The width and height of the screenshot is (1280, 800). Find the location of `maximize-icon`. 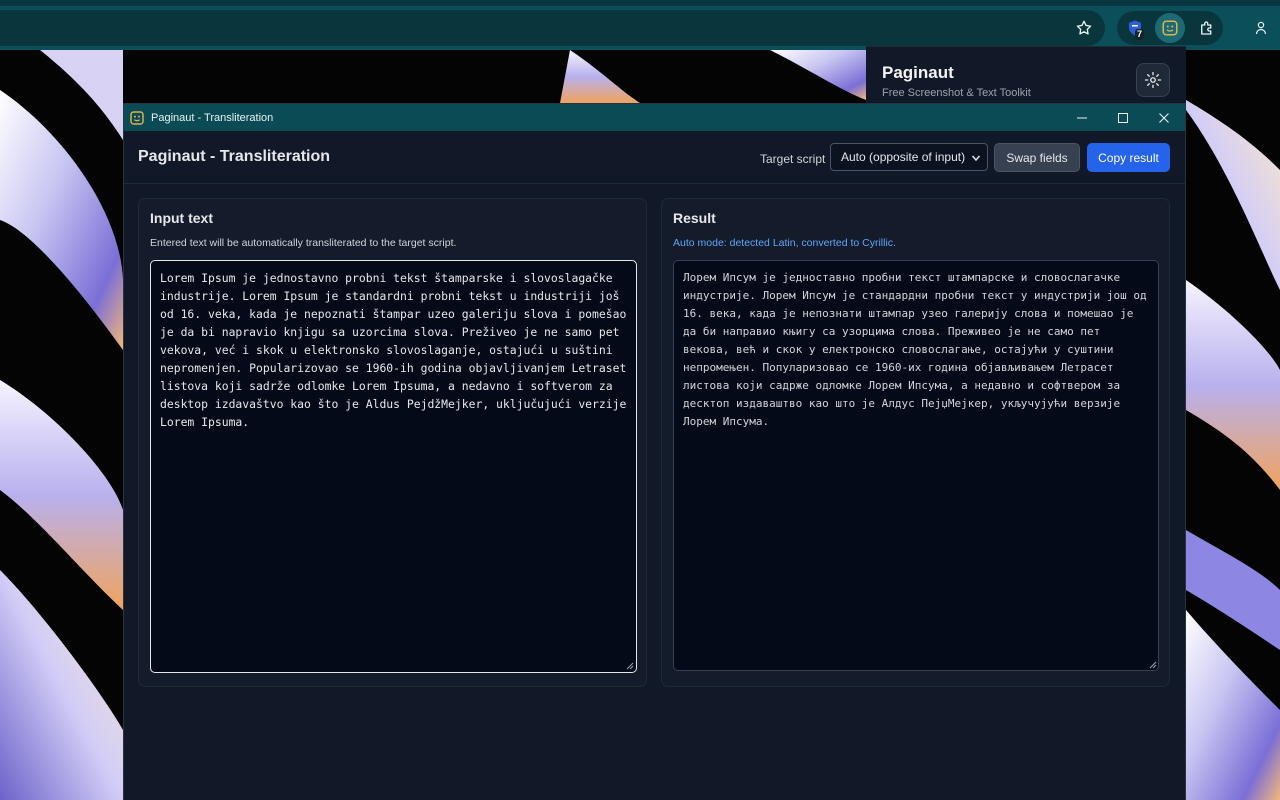

maximize-icon is located at coordinates (1123, 117).